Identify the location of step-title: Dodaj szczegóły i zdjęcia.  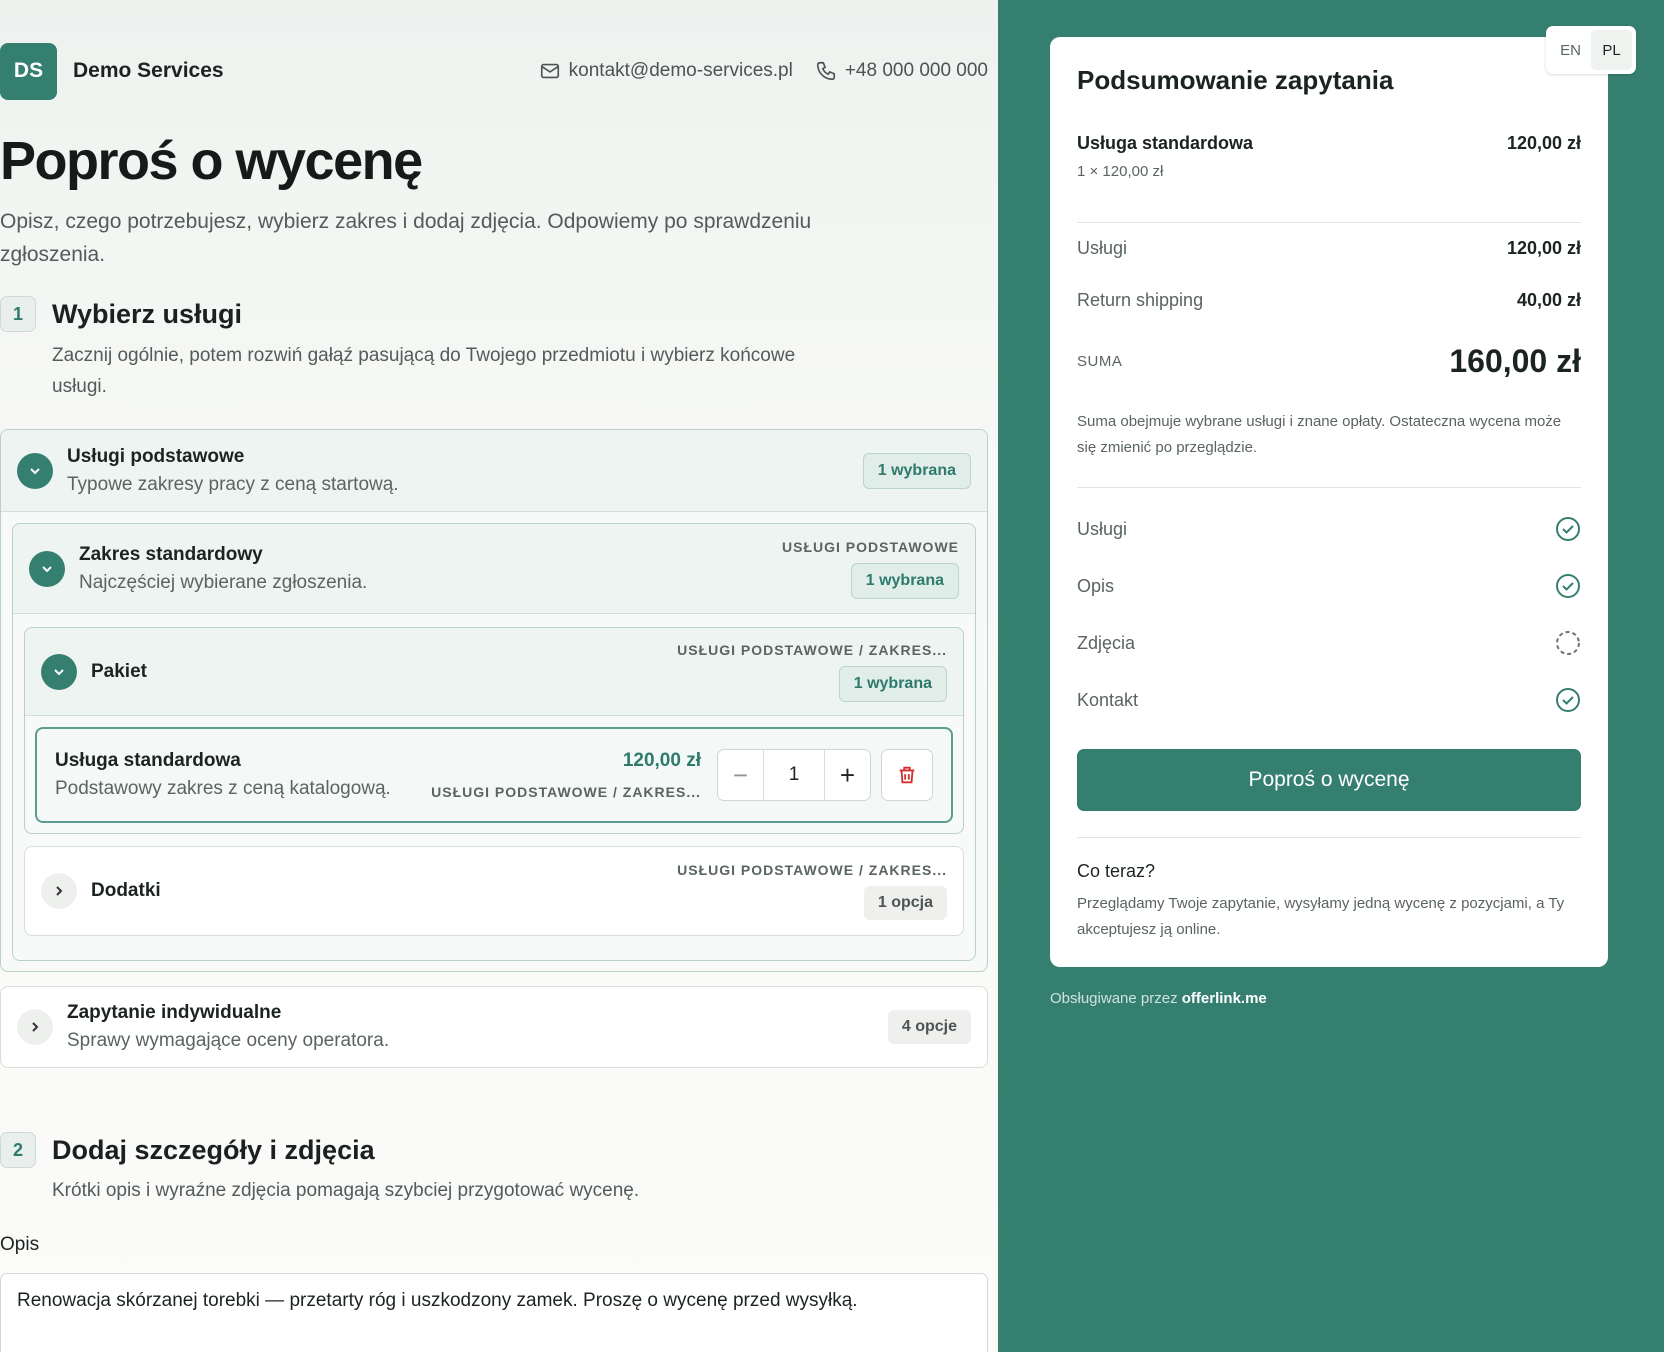
(213, 1149).